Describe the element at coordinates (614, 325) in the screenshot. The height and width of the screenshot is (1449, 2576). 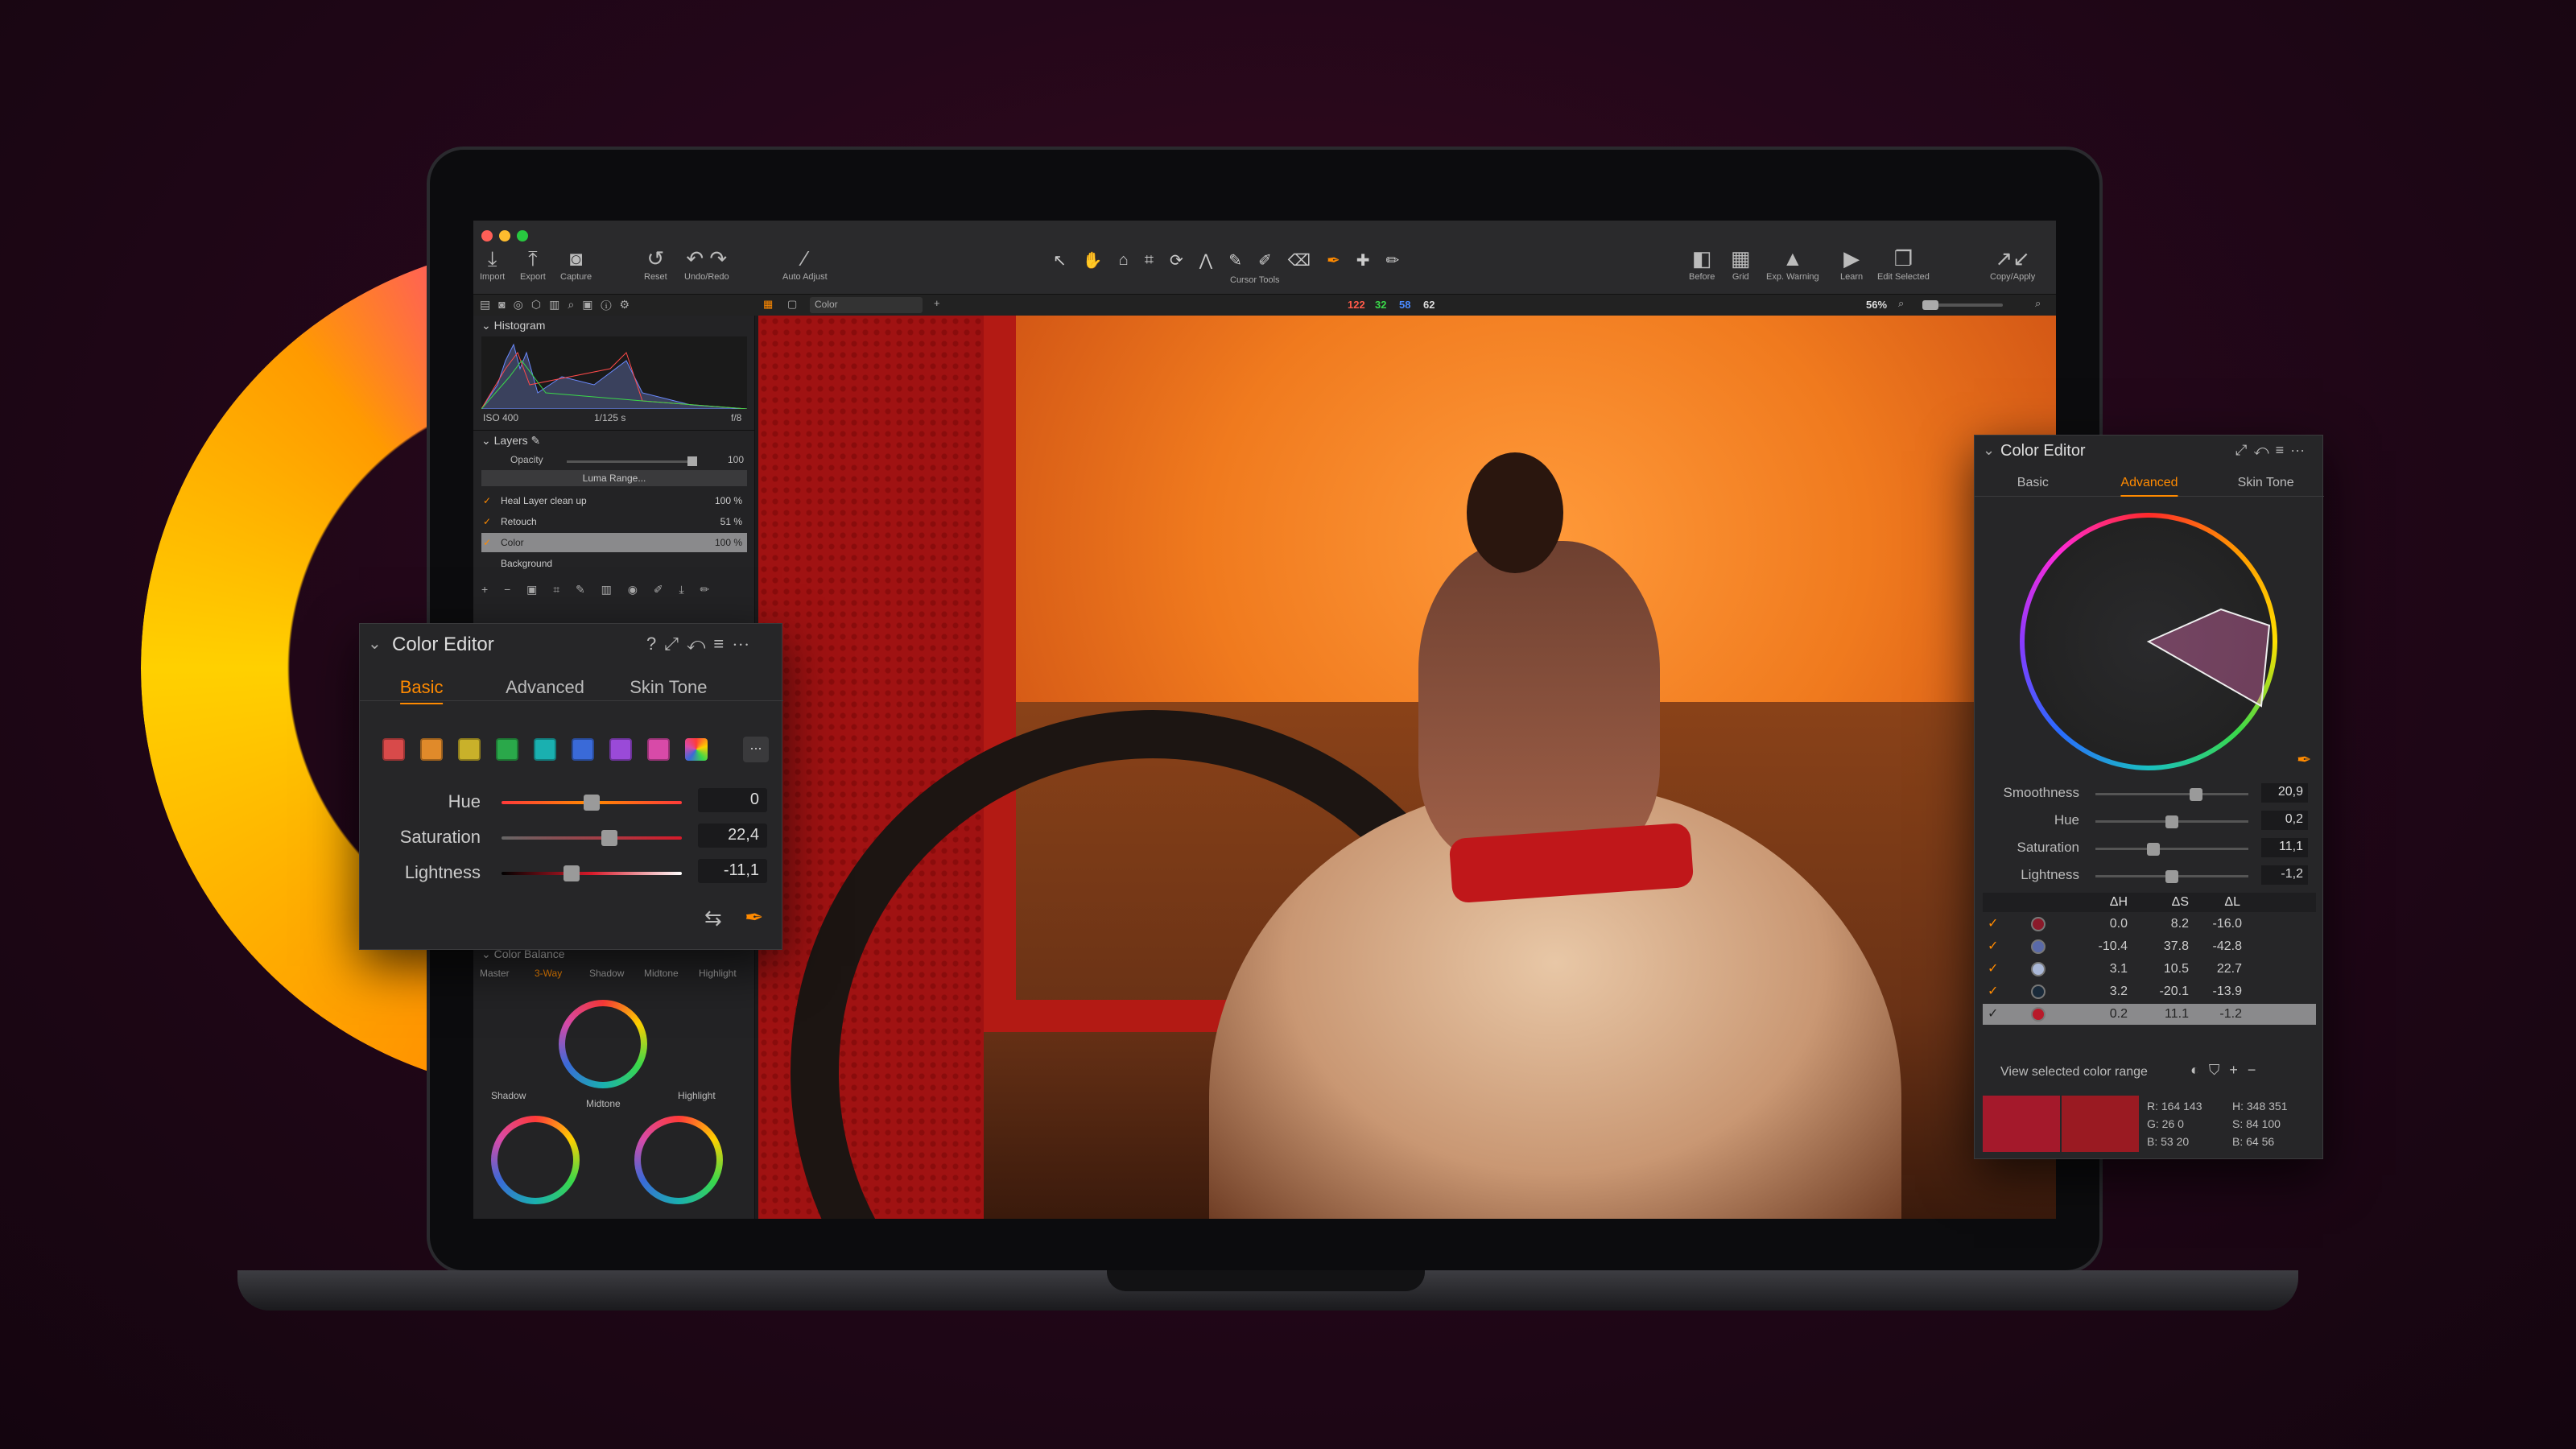
I see `histogram-header: ⌄ Histogram` at that location.